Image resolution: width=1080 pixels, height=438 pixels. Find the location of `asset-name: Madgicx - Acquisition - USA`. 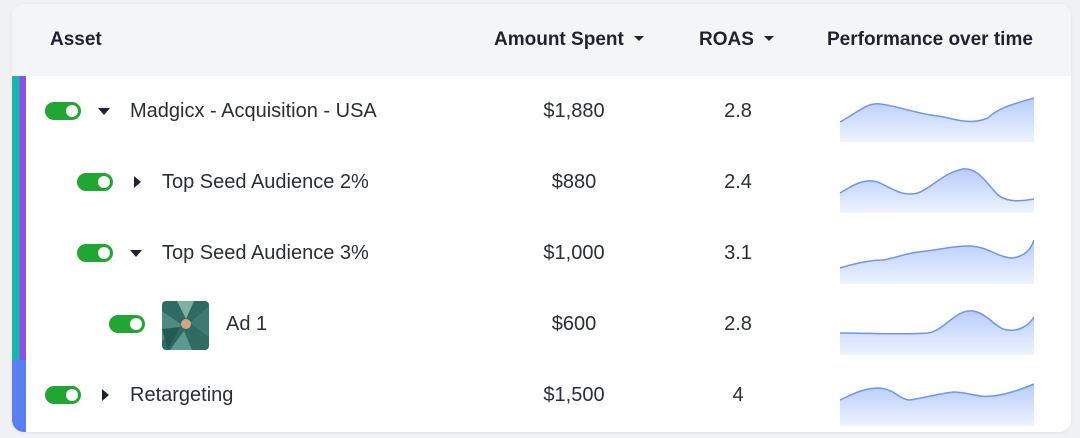

asset-name: Madgicx - Acquisition - USA is located at coordinates (253, 111).